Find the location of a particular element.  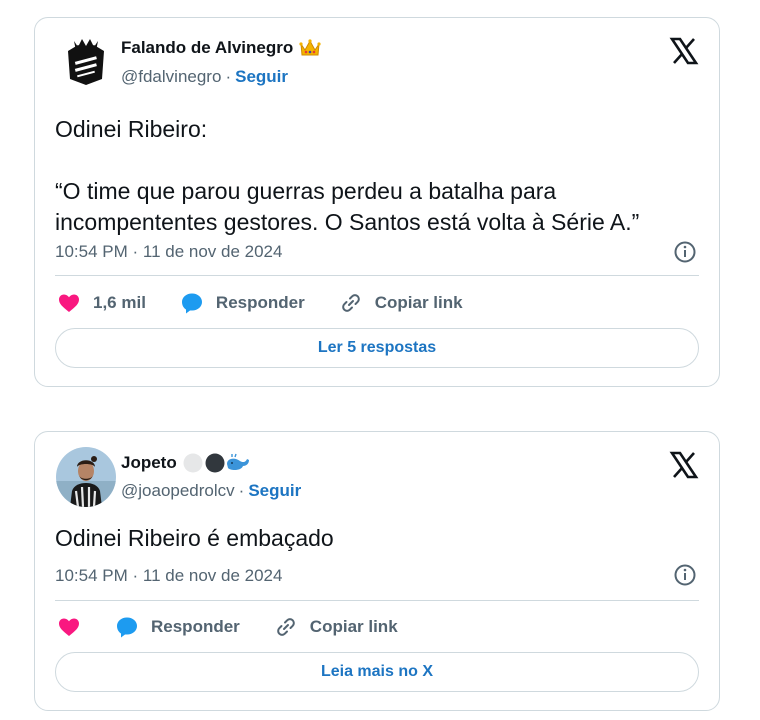

like-button is located at coordinates (69, 627).